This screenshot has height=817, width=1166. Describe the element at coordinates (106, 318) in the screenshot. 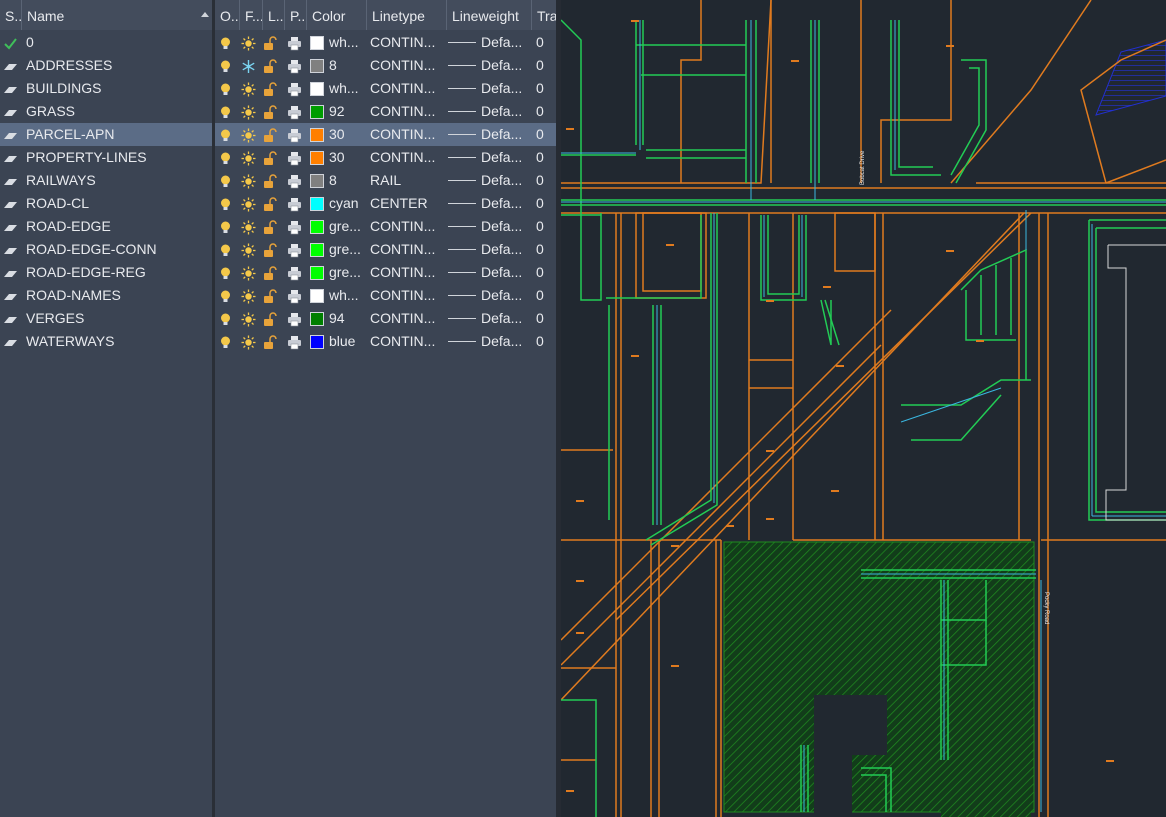

I see `layer-row-verges: VERGES` at that location.